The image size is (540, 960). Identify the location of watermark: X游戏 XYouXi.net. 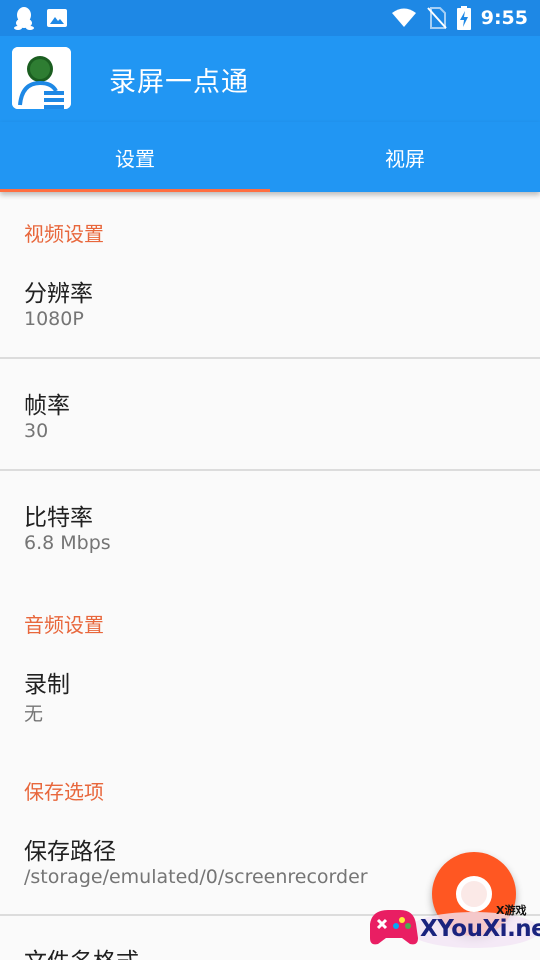
(452, 929).